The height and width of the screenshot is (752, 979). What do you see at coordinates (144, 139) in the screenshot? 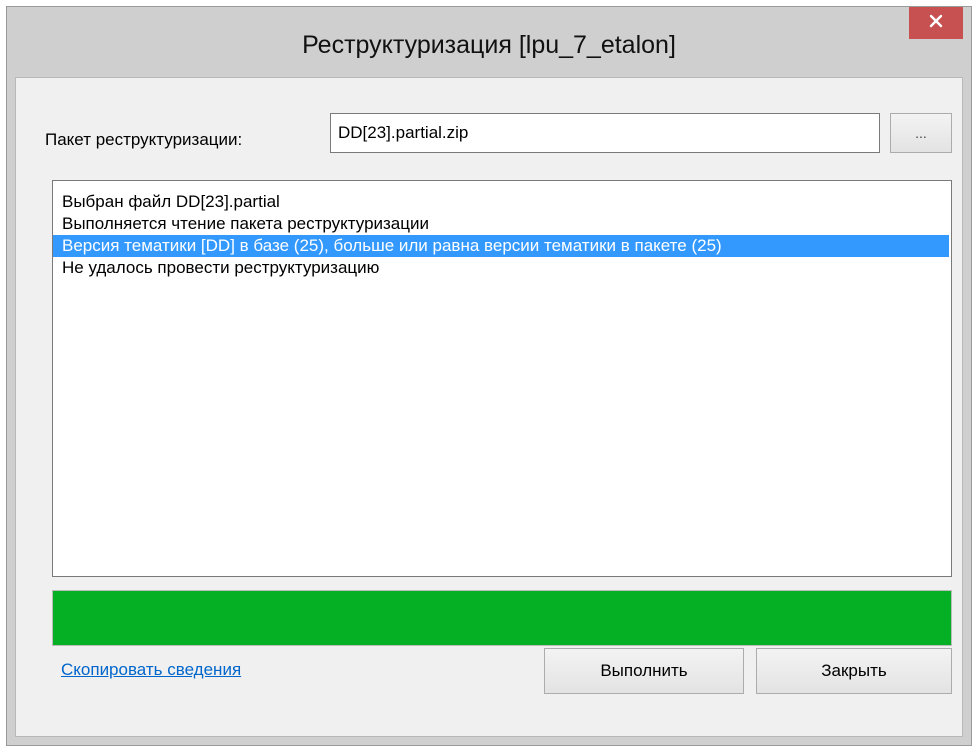
I see `package-label: Пакет реструктуризации:` at bounding box center [144, 139].